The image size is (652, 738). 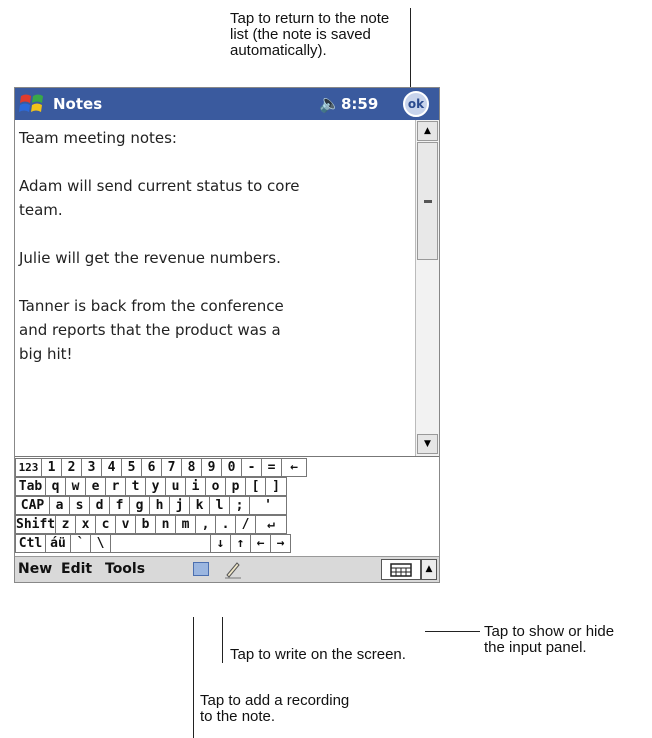 I want to click on input-panel-button, so click(x=401, y=569).